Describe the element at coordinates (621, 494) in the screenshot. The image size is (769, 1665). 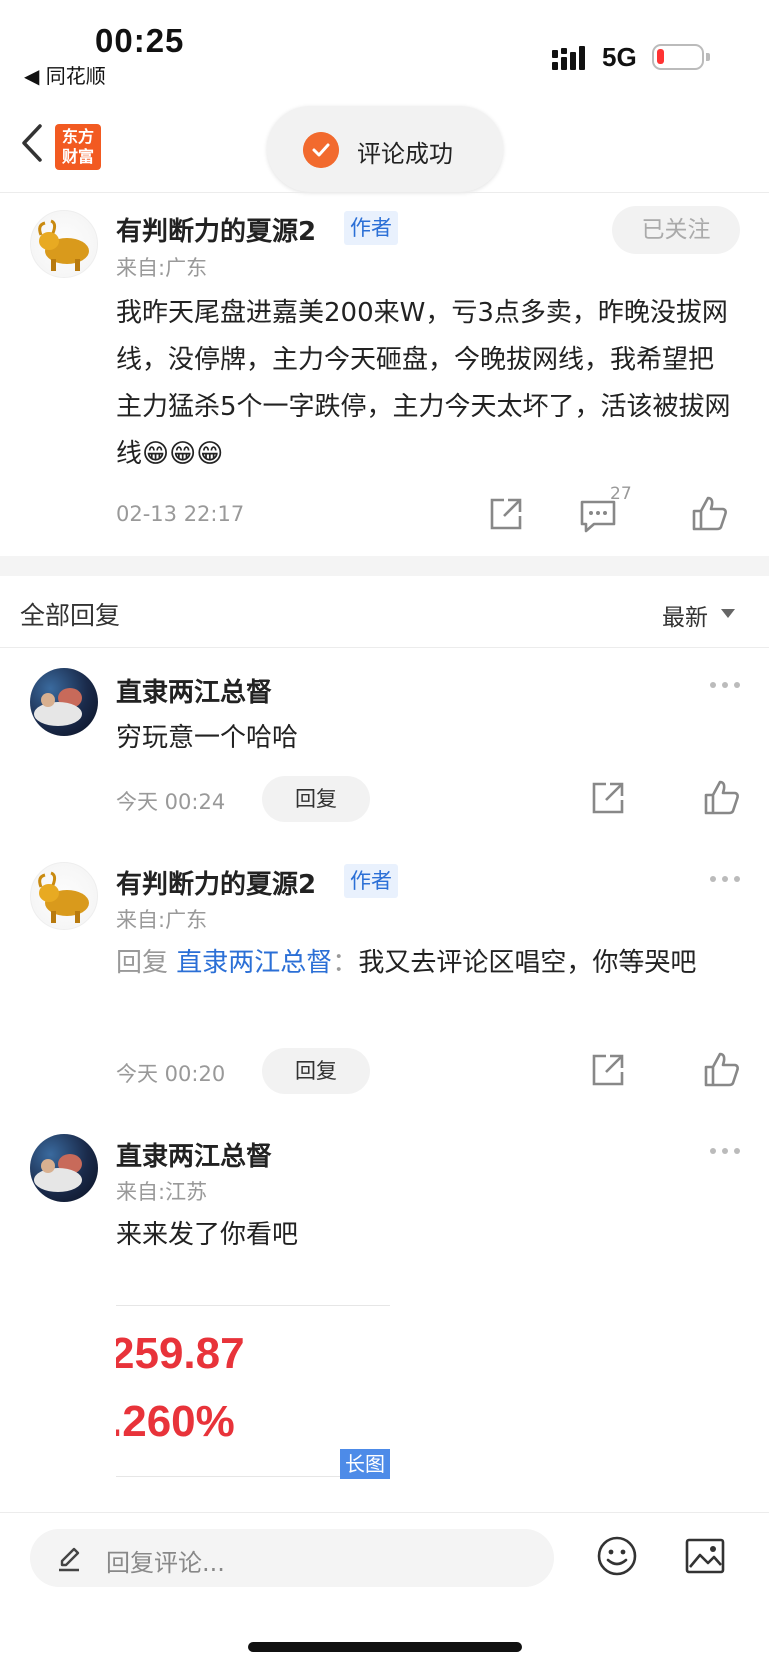
I see `comment-count: 27` at that location.